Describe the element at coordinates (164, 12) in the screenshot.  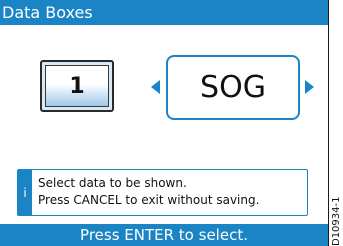
I see `screen-title: Data Boxes` at that location.